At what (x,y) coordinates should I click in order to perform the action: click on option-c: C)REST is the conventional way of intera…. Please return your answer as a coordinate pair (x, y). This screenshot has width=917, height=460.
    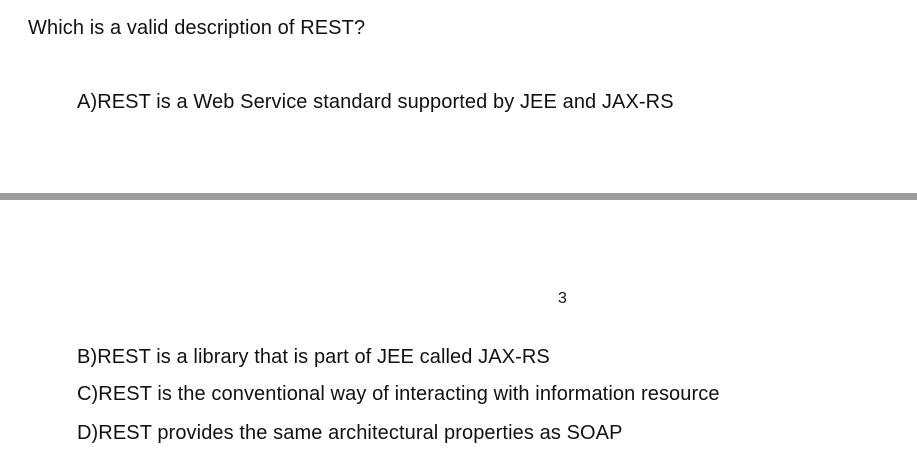
    Looking at the image, I should click on (398, 394).